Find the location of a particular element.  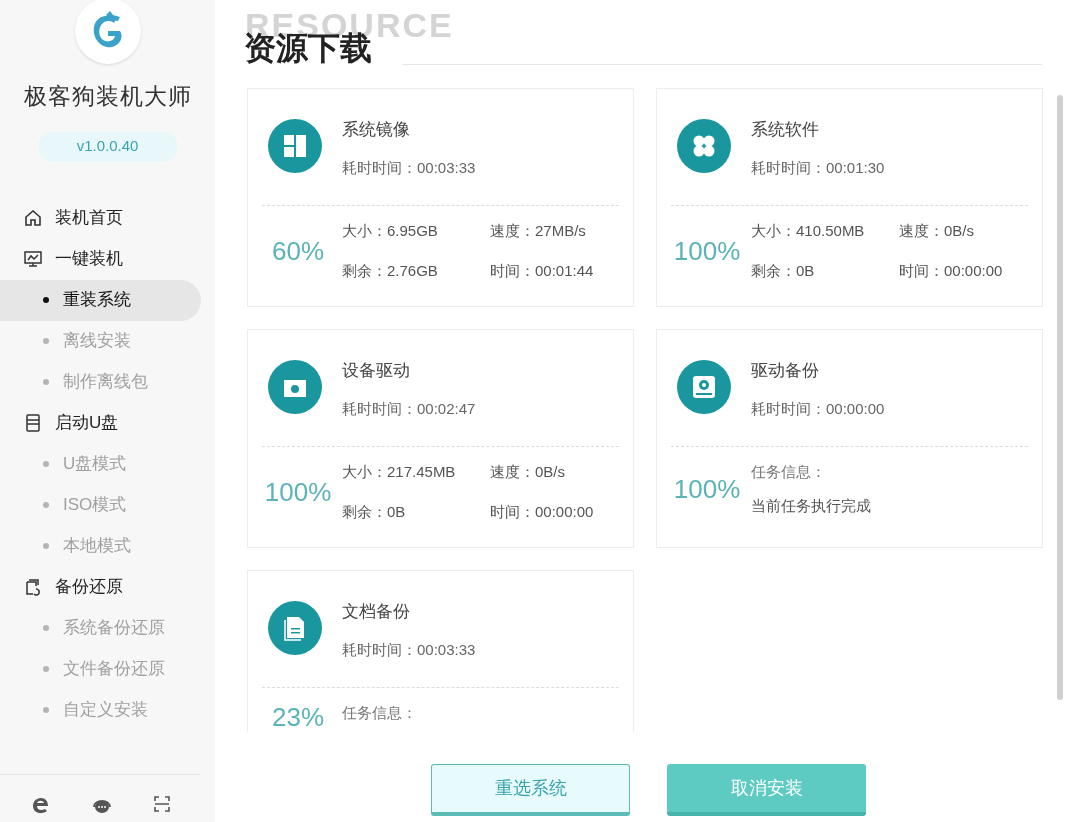

nav-item: 备份还原 is located at coordinates (107, 587).